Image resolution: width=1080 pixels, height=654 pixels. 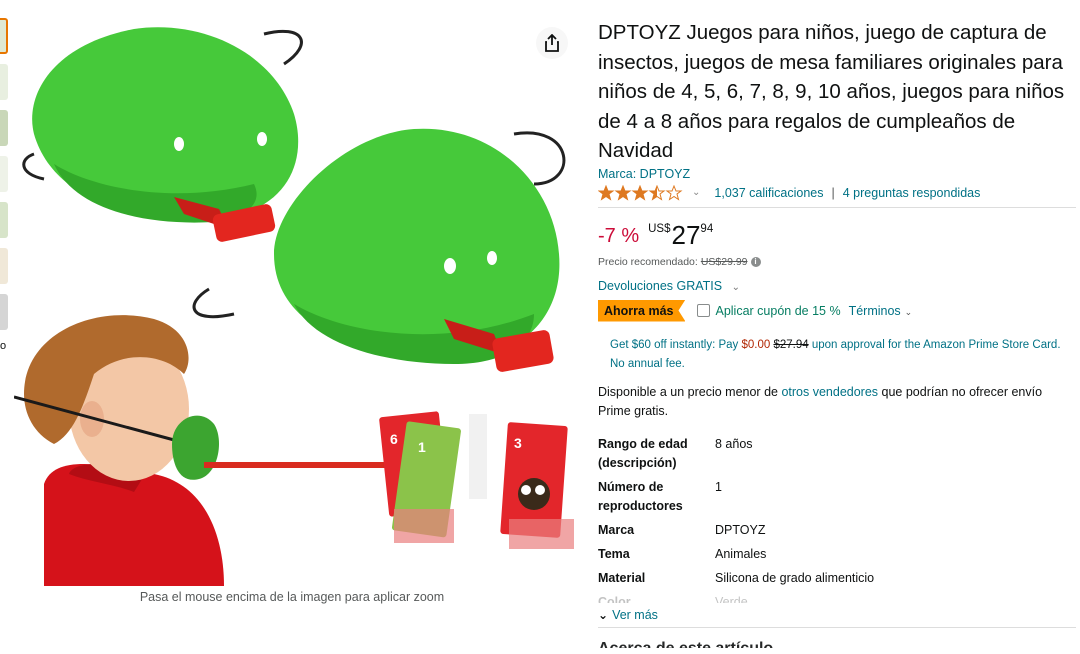 What do you see at coordinates (731, 598) in the screenshot?
I see `spec-value: Verde` at bounding box center [731, 598].